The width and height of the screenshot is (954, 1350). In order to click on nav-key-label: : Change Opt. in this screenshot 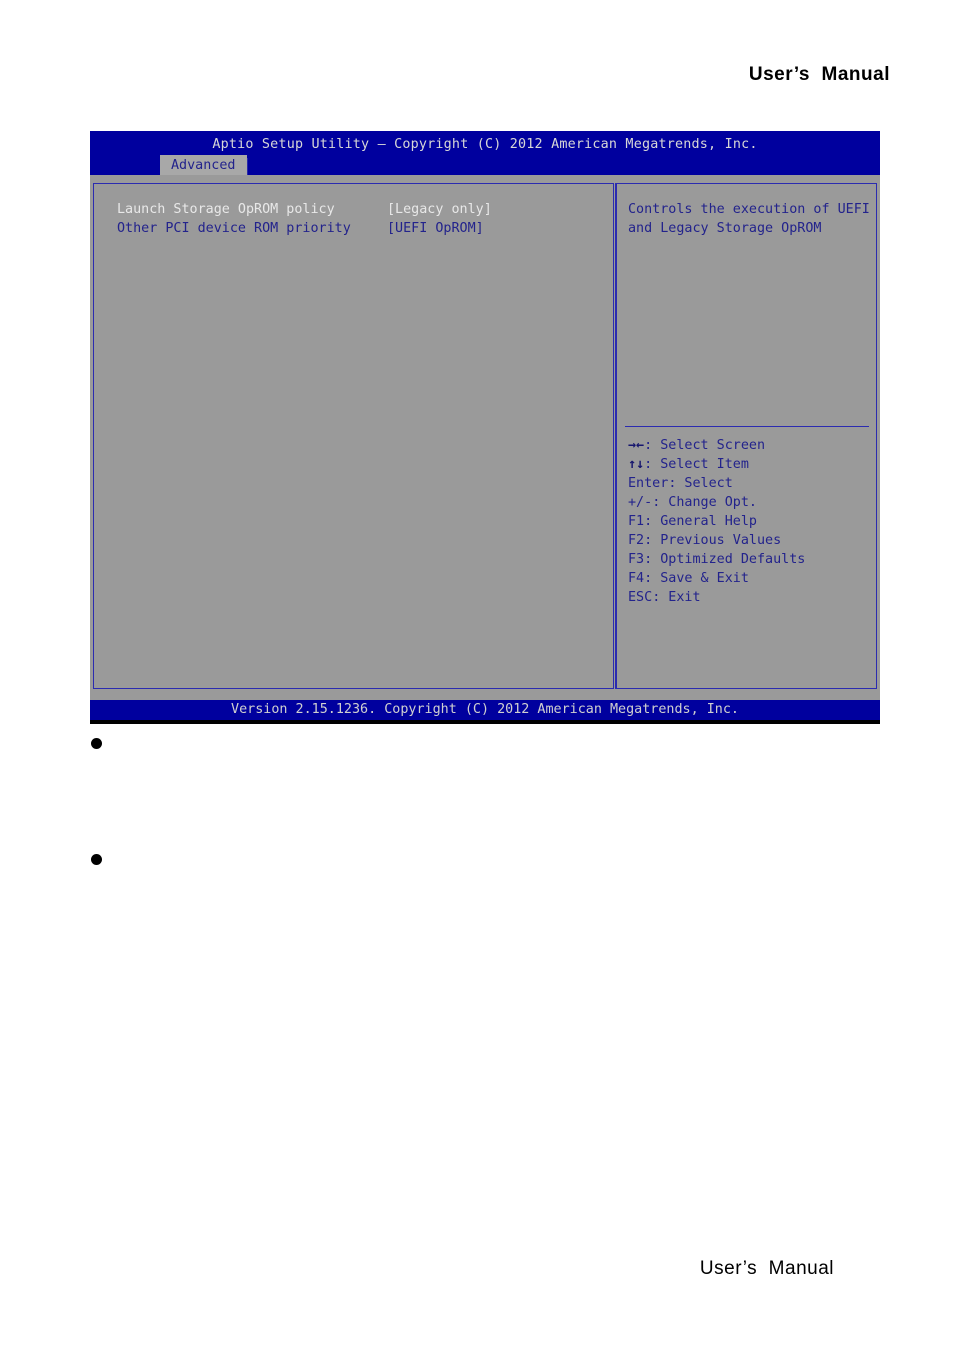, I will do `click(704, 502)`.